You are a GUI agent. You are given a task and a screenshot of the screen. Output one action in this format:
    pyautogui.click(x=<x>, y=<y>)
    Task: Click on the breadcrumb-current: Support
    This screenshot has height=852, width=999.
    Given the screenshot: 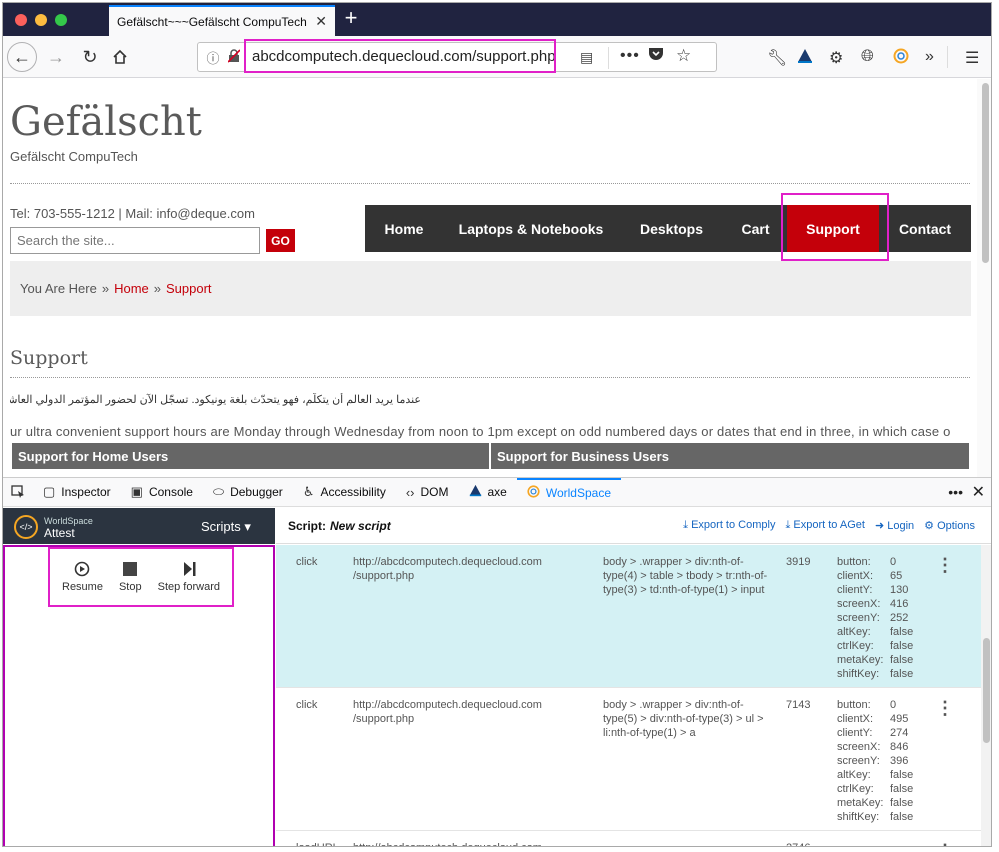 What is the action you would take?
    pyautogui.click(x=189, y=288)
    